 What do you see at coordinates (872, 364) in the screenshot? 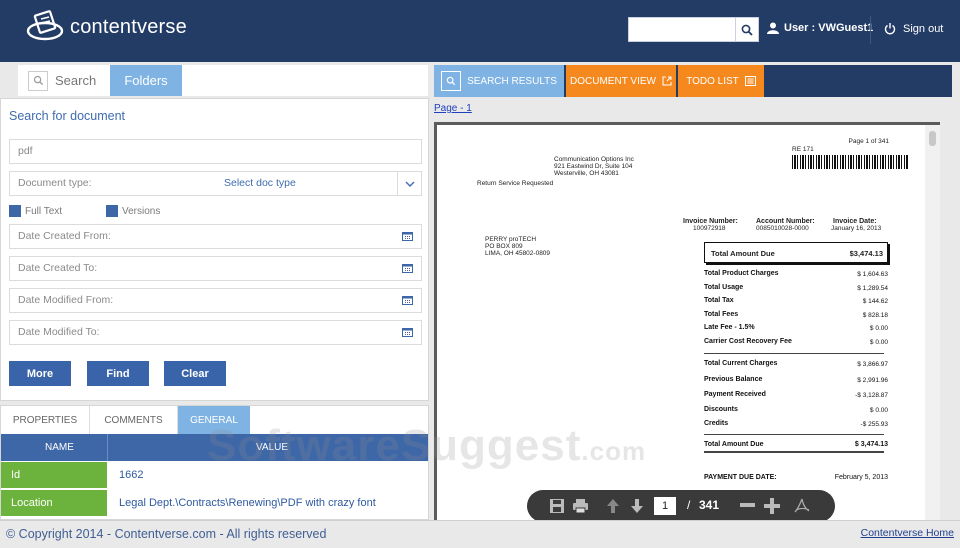
I see `summary-value: $ 3,866.97` at bounding box center [872, 364].